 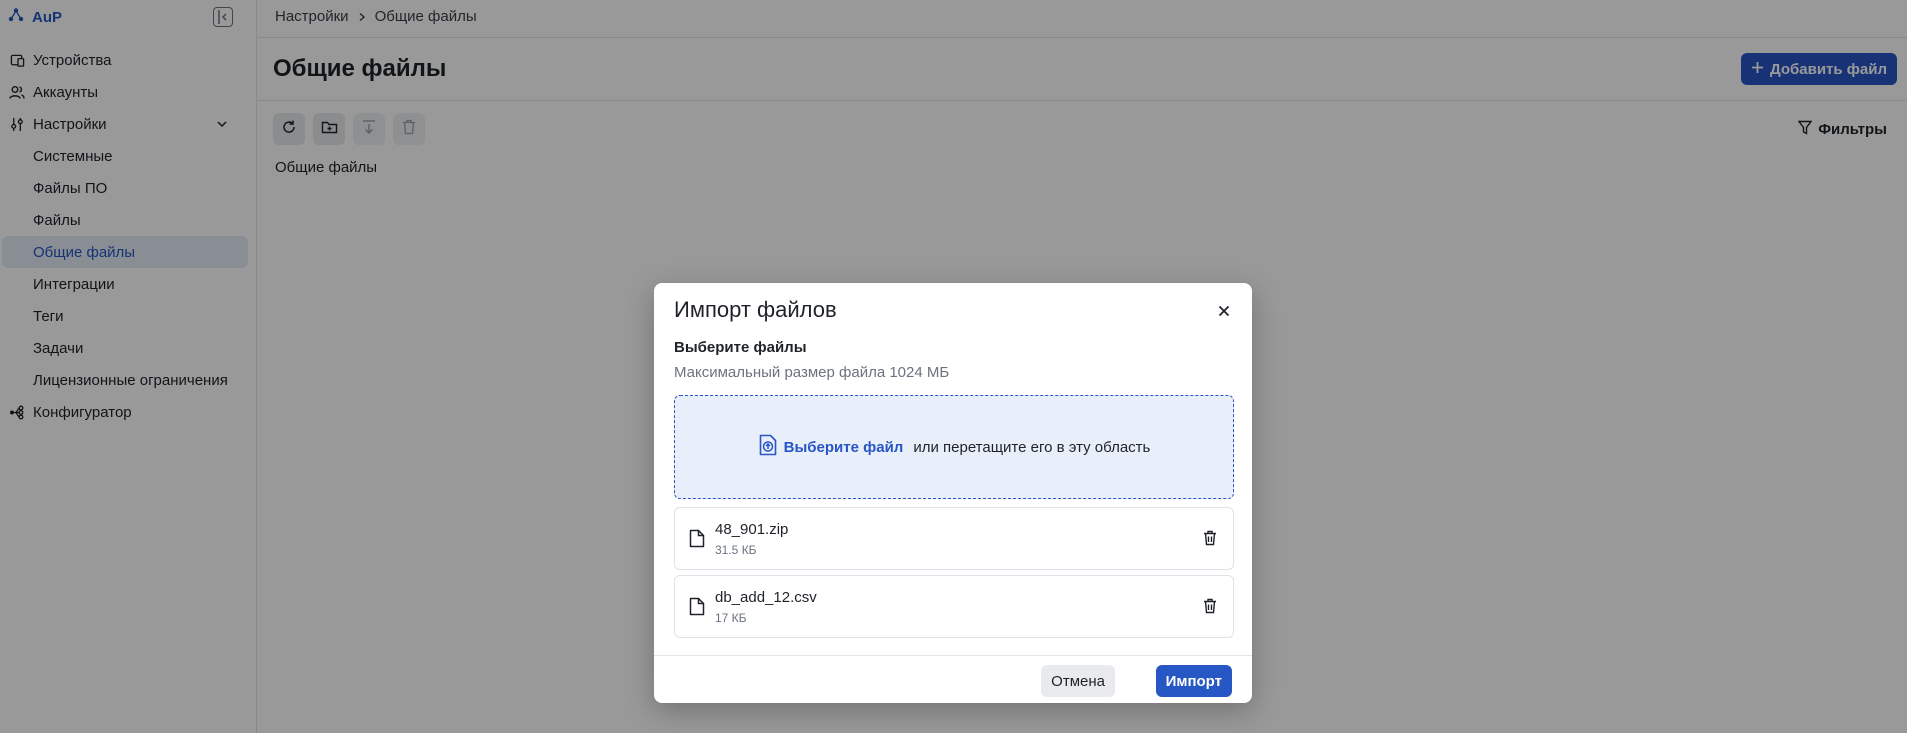 I want to click on file-name: 48_901.zip, so click(x=752, y=529).